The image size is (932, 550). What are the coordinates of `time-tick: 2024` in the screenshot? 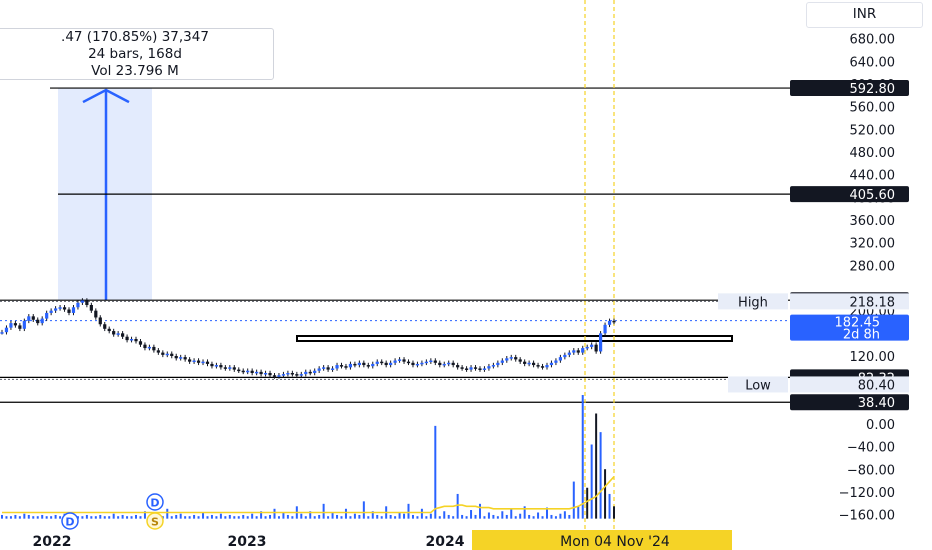 It's located at (445, 542).